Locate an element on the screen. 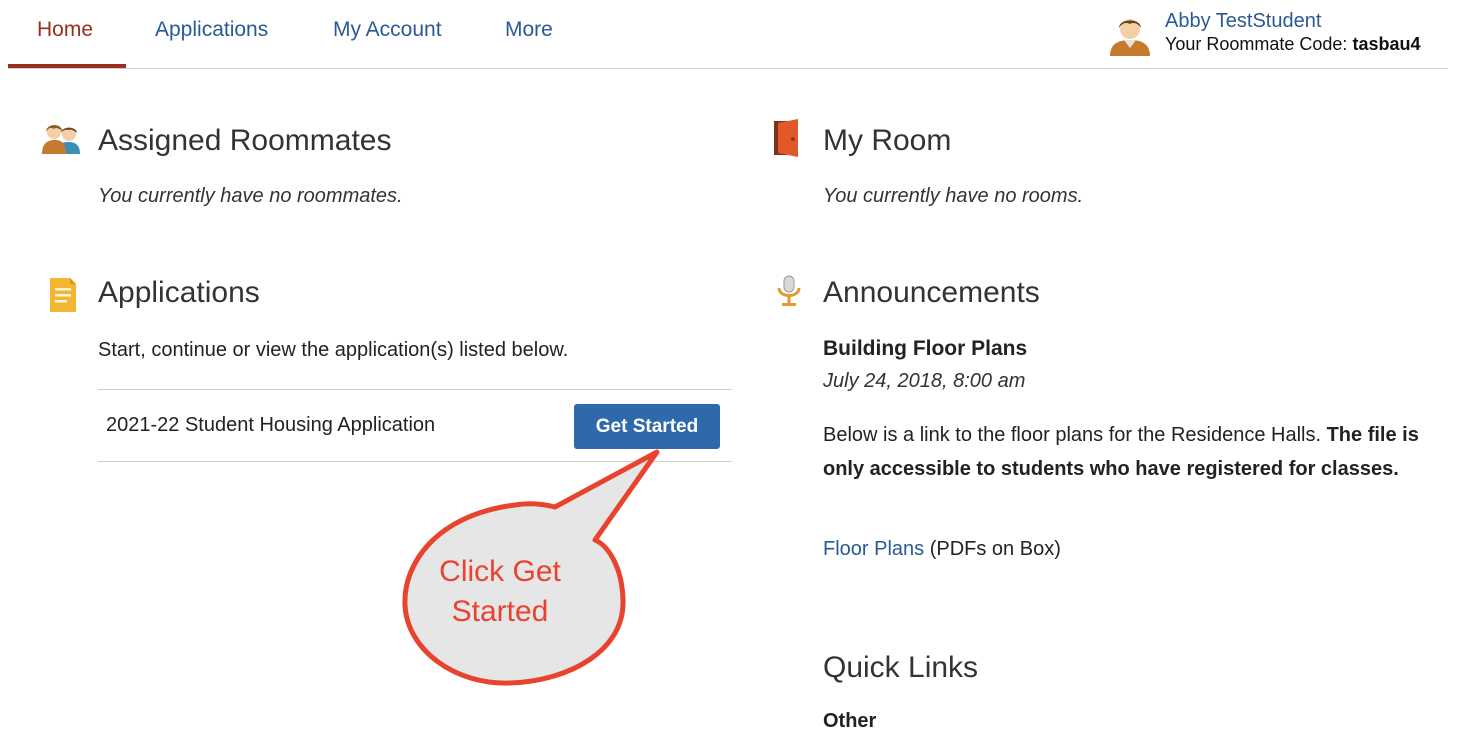  get-started-button: Get Started is located at coordinates (647, 426).